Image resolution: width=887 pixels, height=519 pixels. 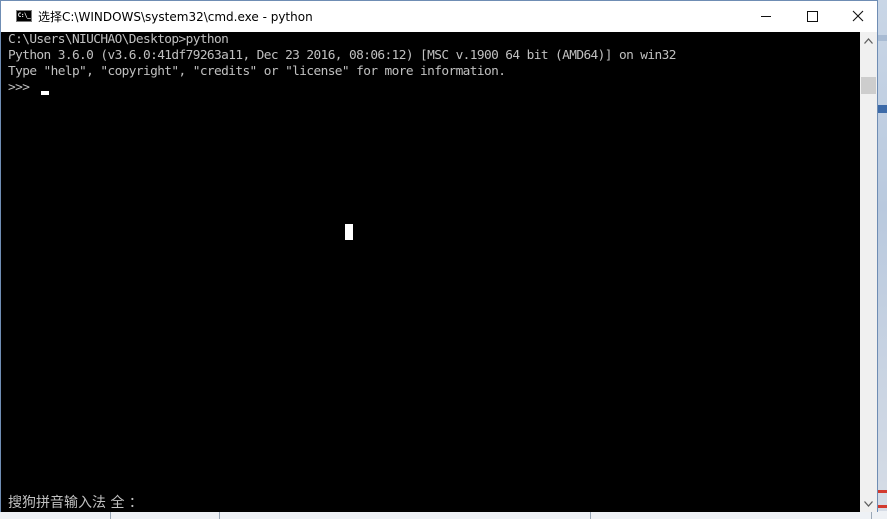 What do you see at coordinates (175, 17) in the screenshot?
I see `window-title: 选择C:\WINDOWS\system32\cmd.exe - python` at bounding box center [175, 17].